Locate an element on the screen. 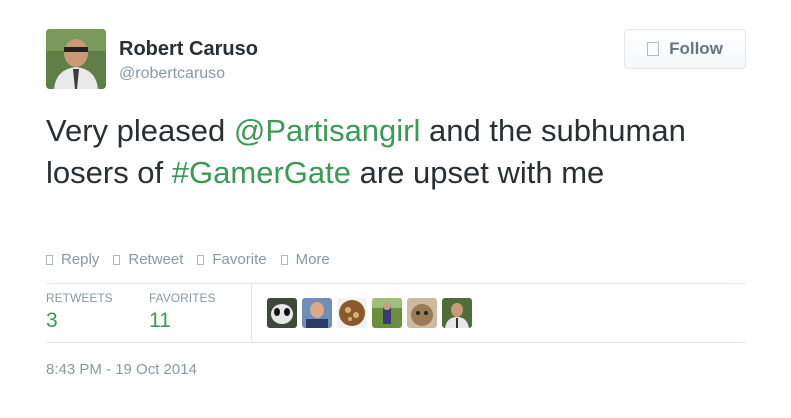  hashtag-link: #GamerGate is located at coordinates (261, 172).